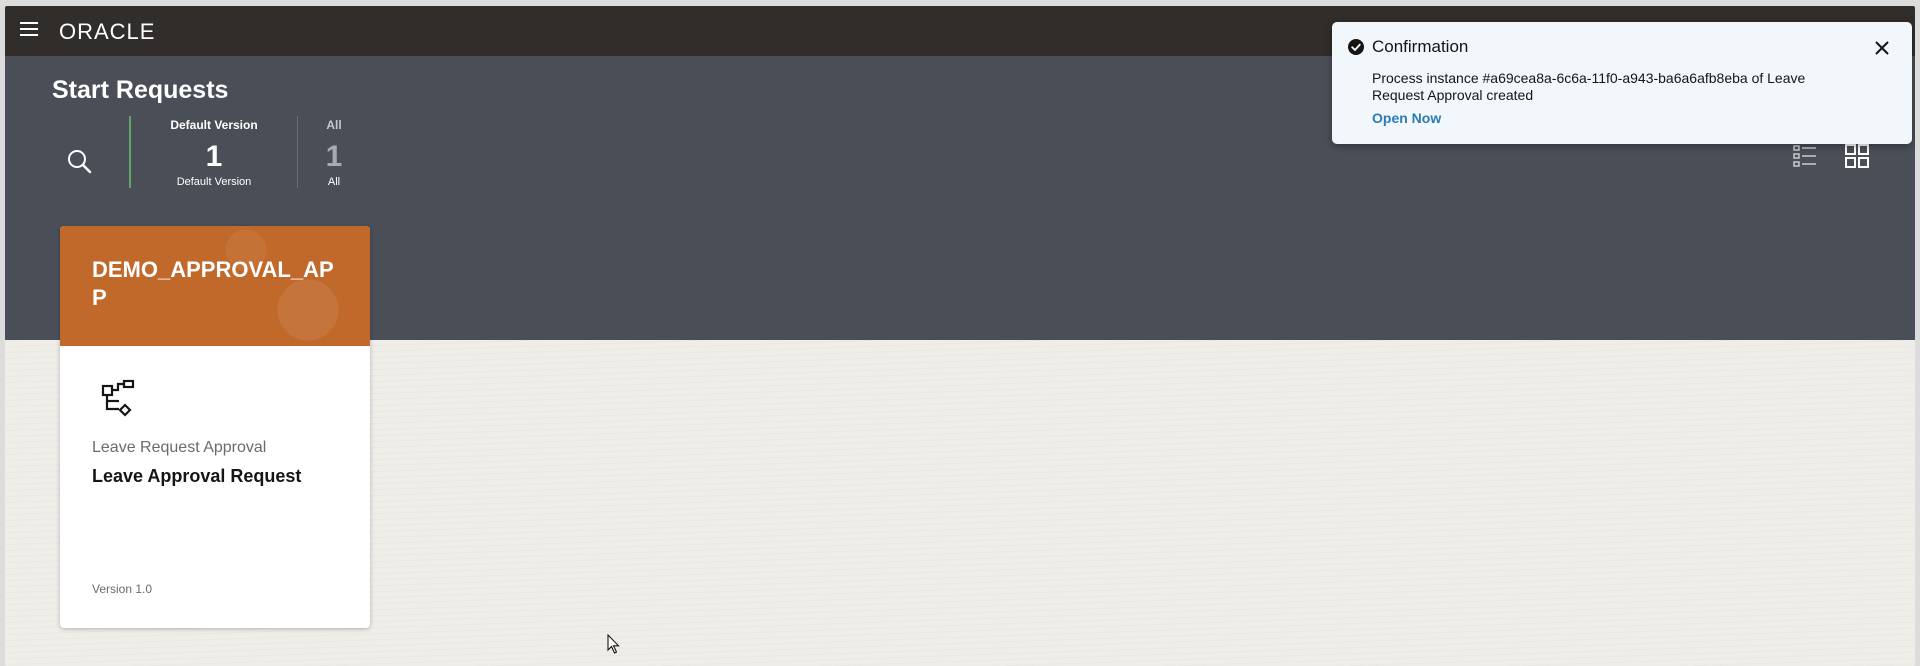 The image size is (1920, 666). Describe the element at coordinates (1805, 156) in the screenshot. I see `list-view-icon` at that location.